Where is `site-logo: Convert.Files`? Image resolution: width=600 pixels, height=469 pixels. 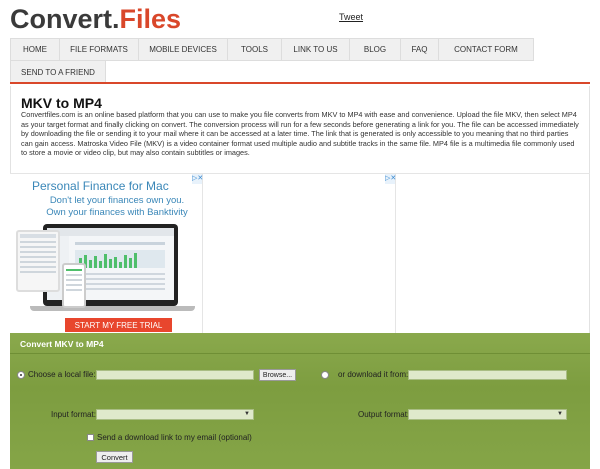
site-logo: Convert.Files is located at coordinates (95, 19).